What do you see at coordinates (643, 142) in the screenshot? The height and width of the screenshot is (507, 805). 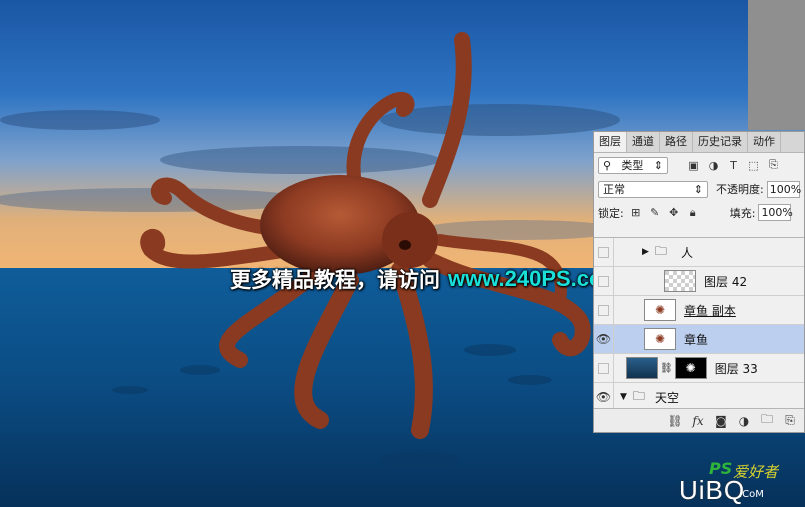 I see `tab-channels: 通道` at bounding box center [643, 142].